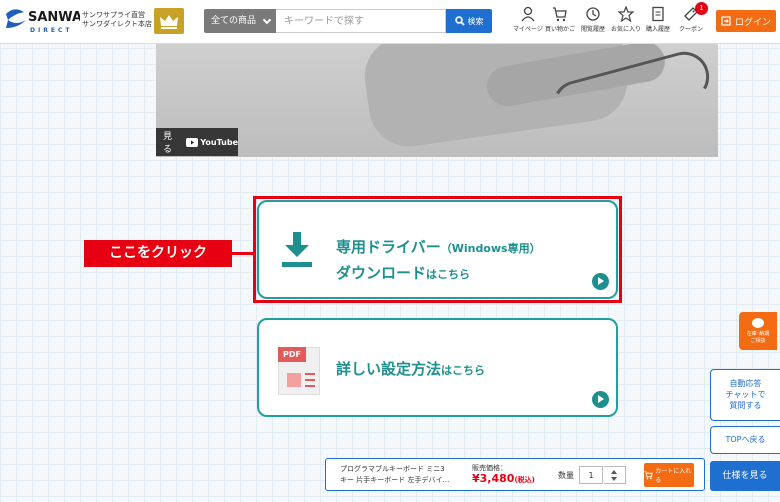 This screenshot has width=780, height=502. Describe the element at coordinates (459, 21) in the screenshot. I see `search-icon` at that location.